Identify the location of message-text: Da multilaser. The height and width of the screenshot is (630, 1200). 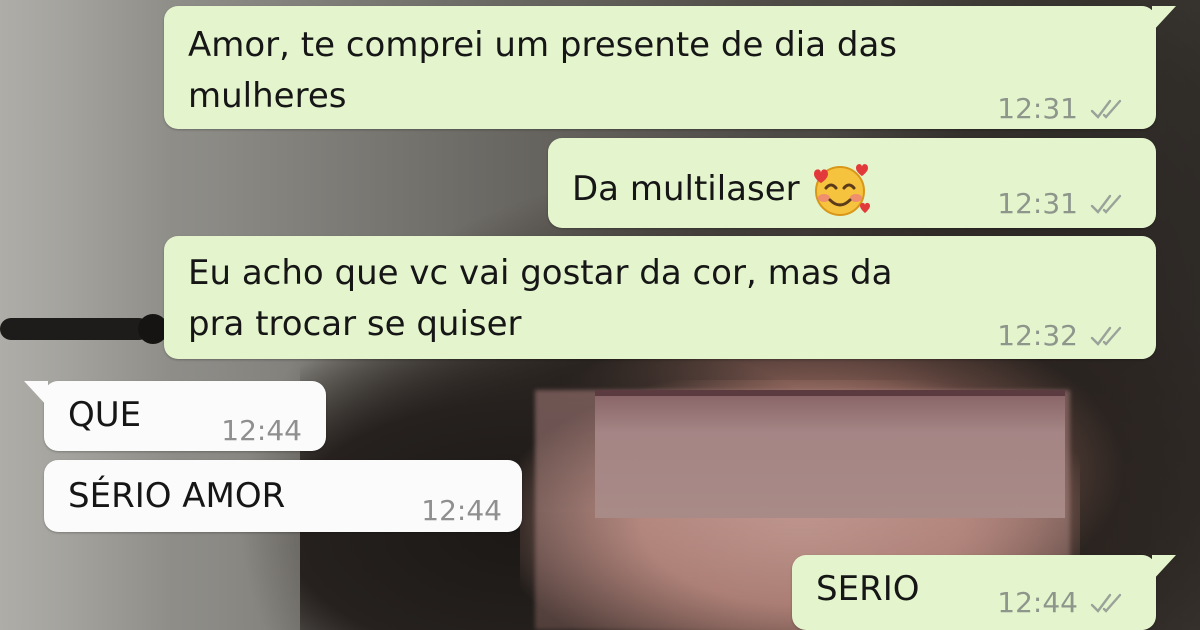
(686, 188).